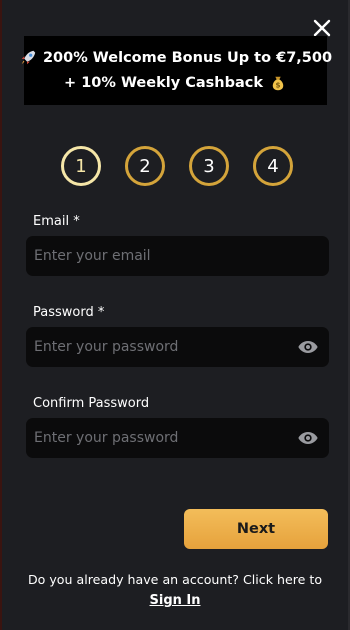 The image size is (350, 630). I want to click on step-2: 2, so click(145, 166).